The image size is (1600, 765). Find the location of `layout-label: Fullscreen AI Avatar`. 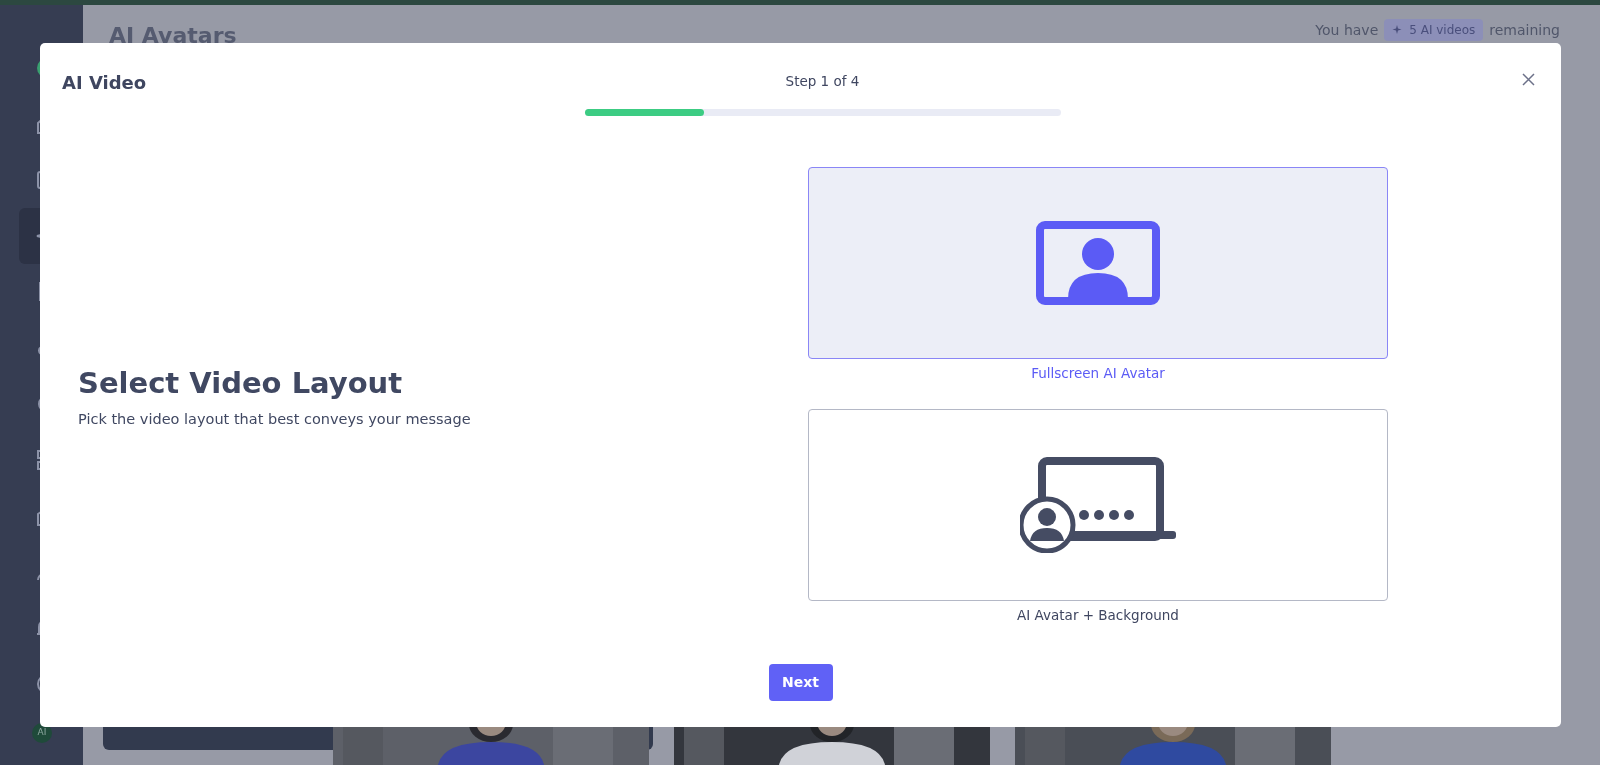

layout-label: Fullscreen AI Avatar is located at coordinates (1098, 373).